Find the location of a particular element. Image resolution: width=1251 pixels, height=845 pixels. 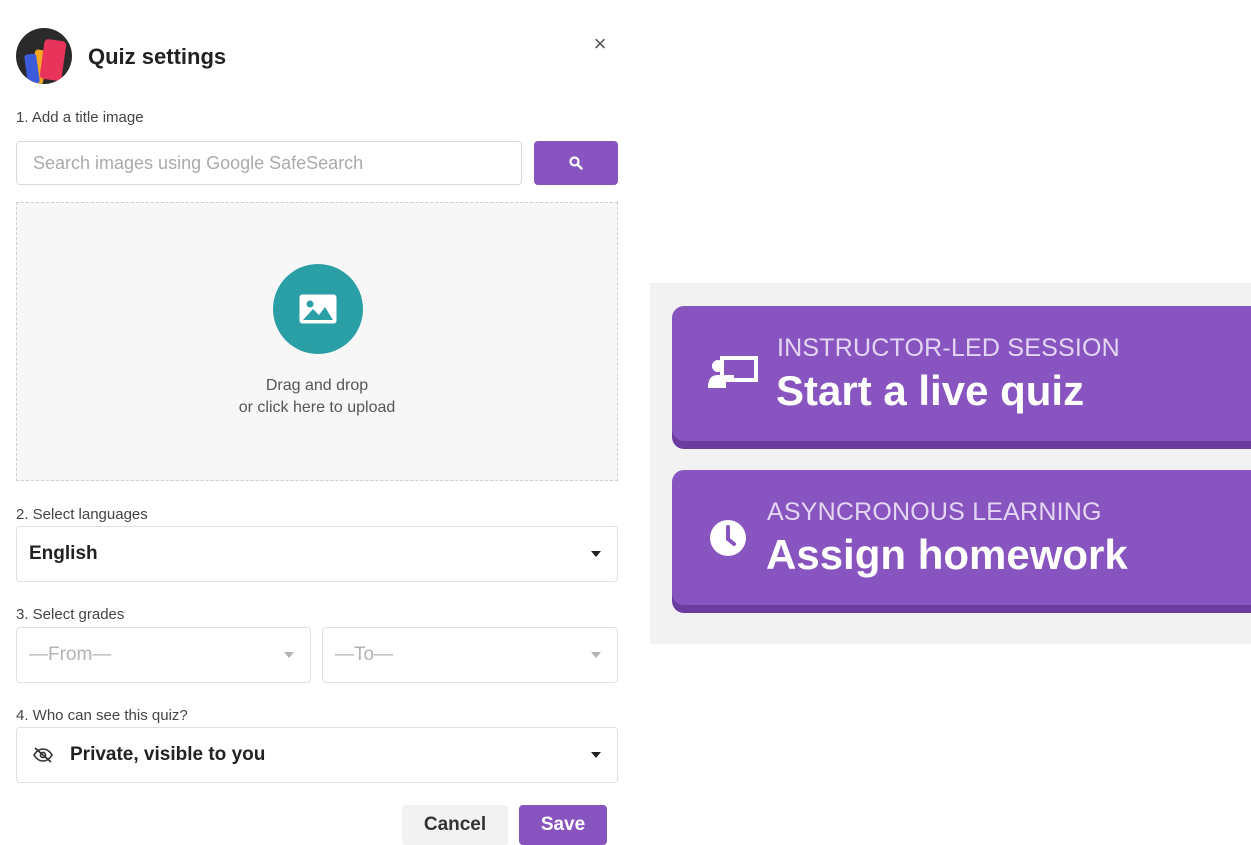

upload-circle is located at coordinates (318, 309).